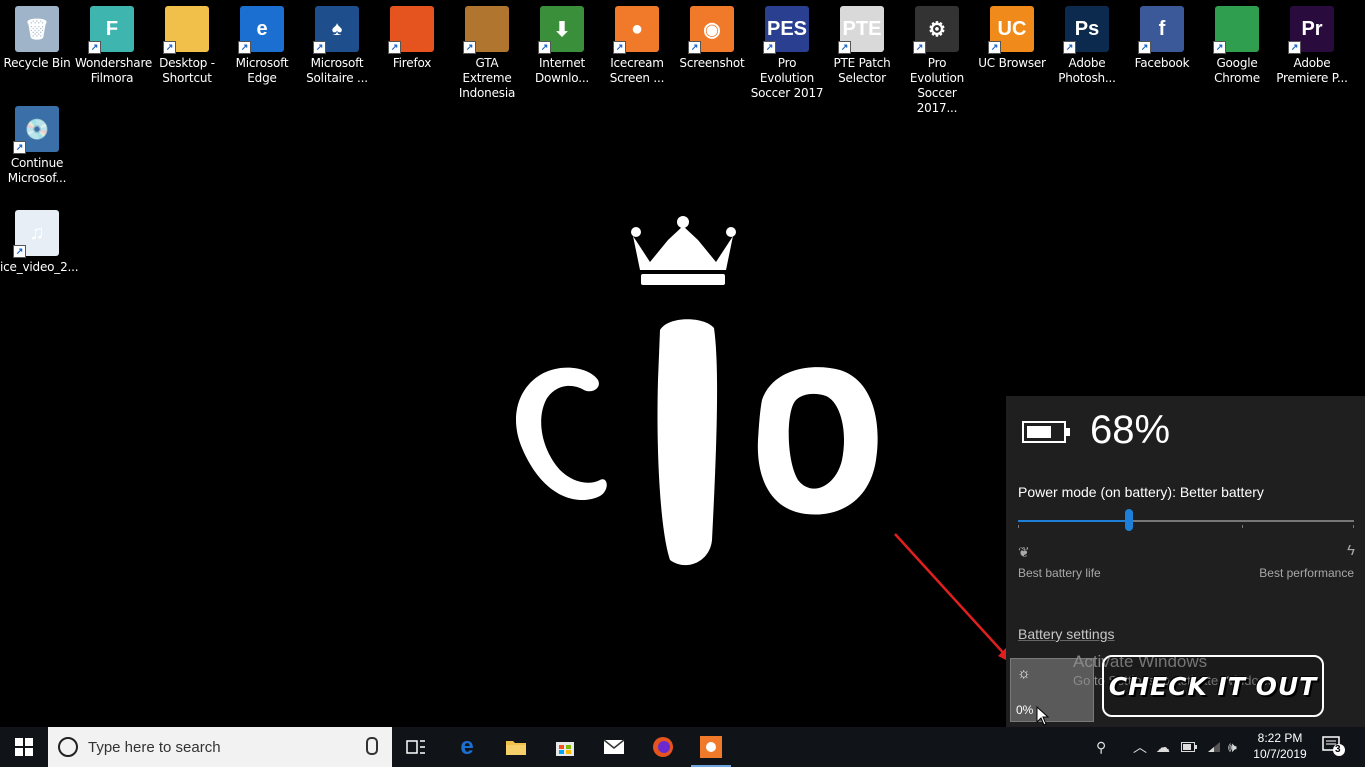  I want to click on onedrive-icon: ☁, so click(1163, 747).